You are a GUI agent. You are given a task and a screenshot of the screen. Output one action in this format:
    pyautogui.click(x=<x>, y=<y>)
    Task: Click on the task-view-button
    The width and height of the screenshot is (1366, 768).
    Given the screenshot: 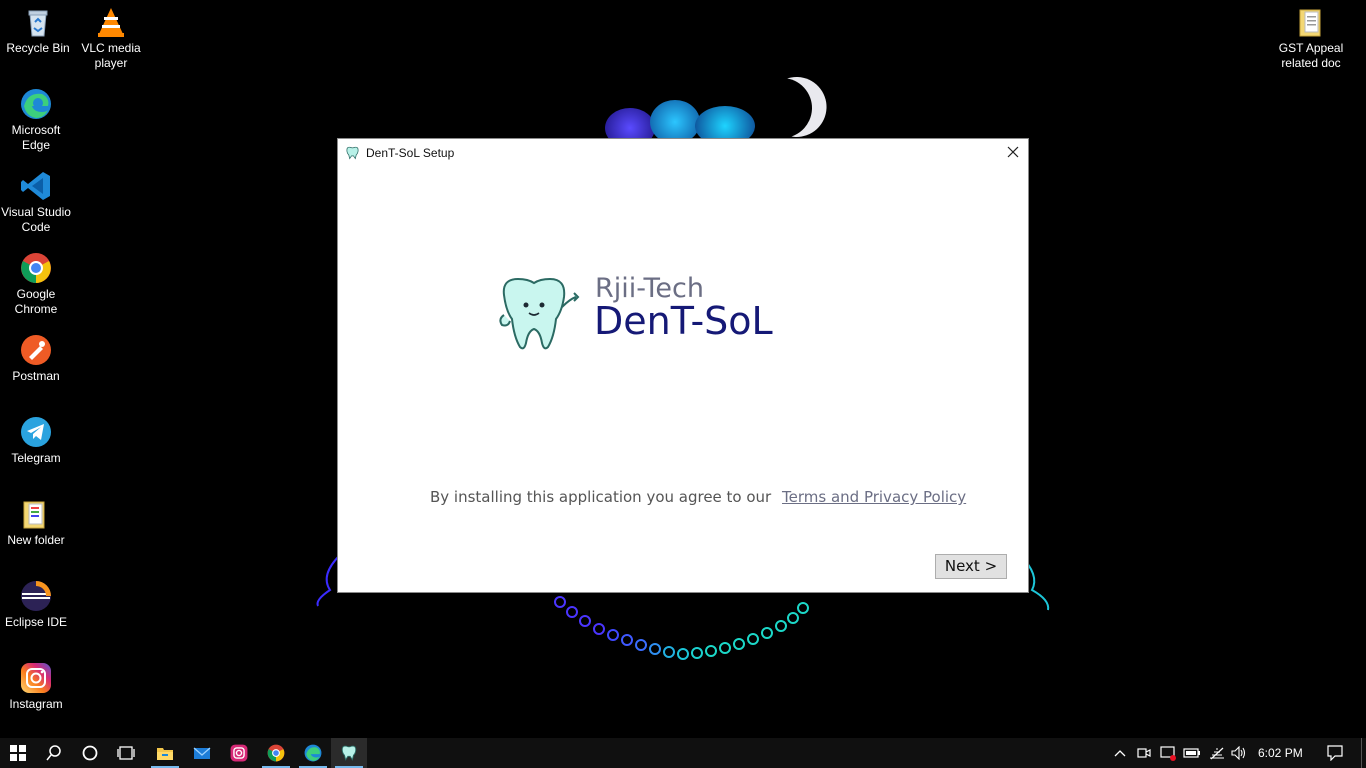 What is the action you would take?
    pyautogui.click(x=126, y=753)
    